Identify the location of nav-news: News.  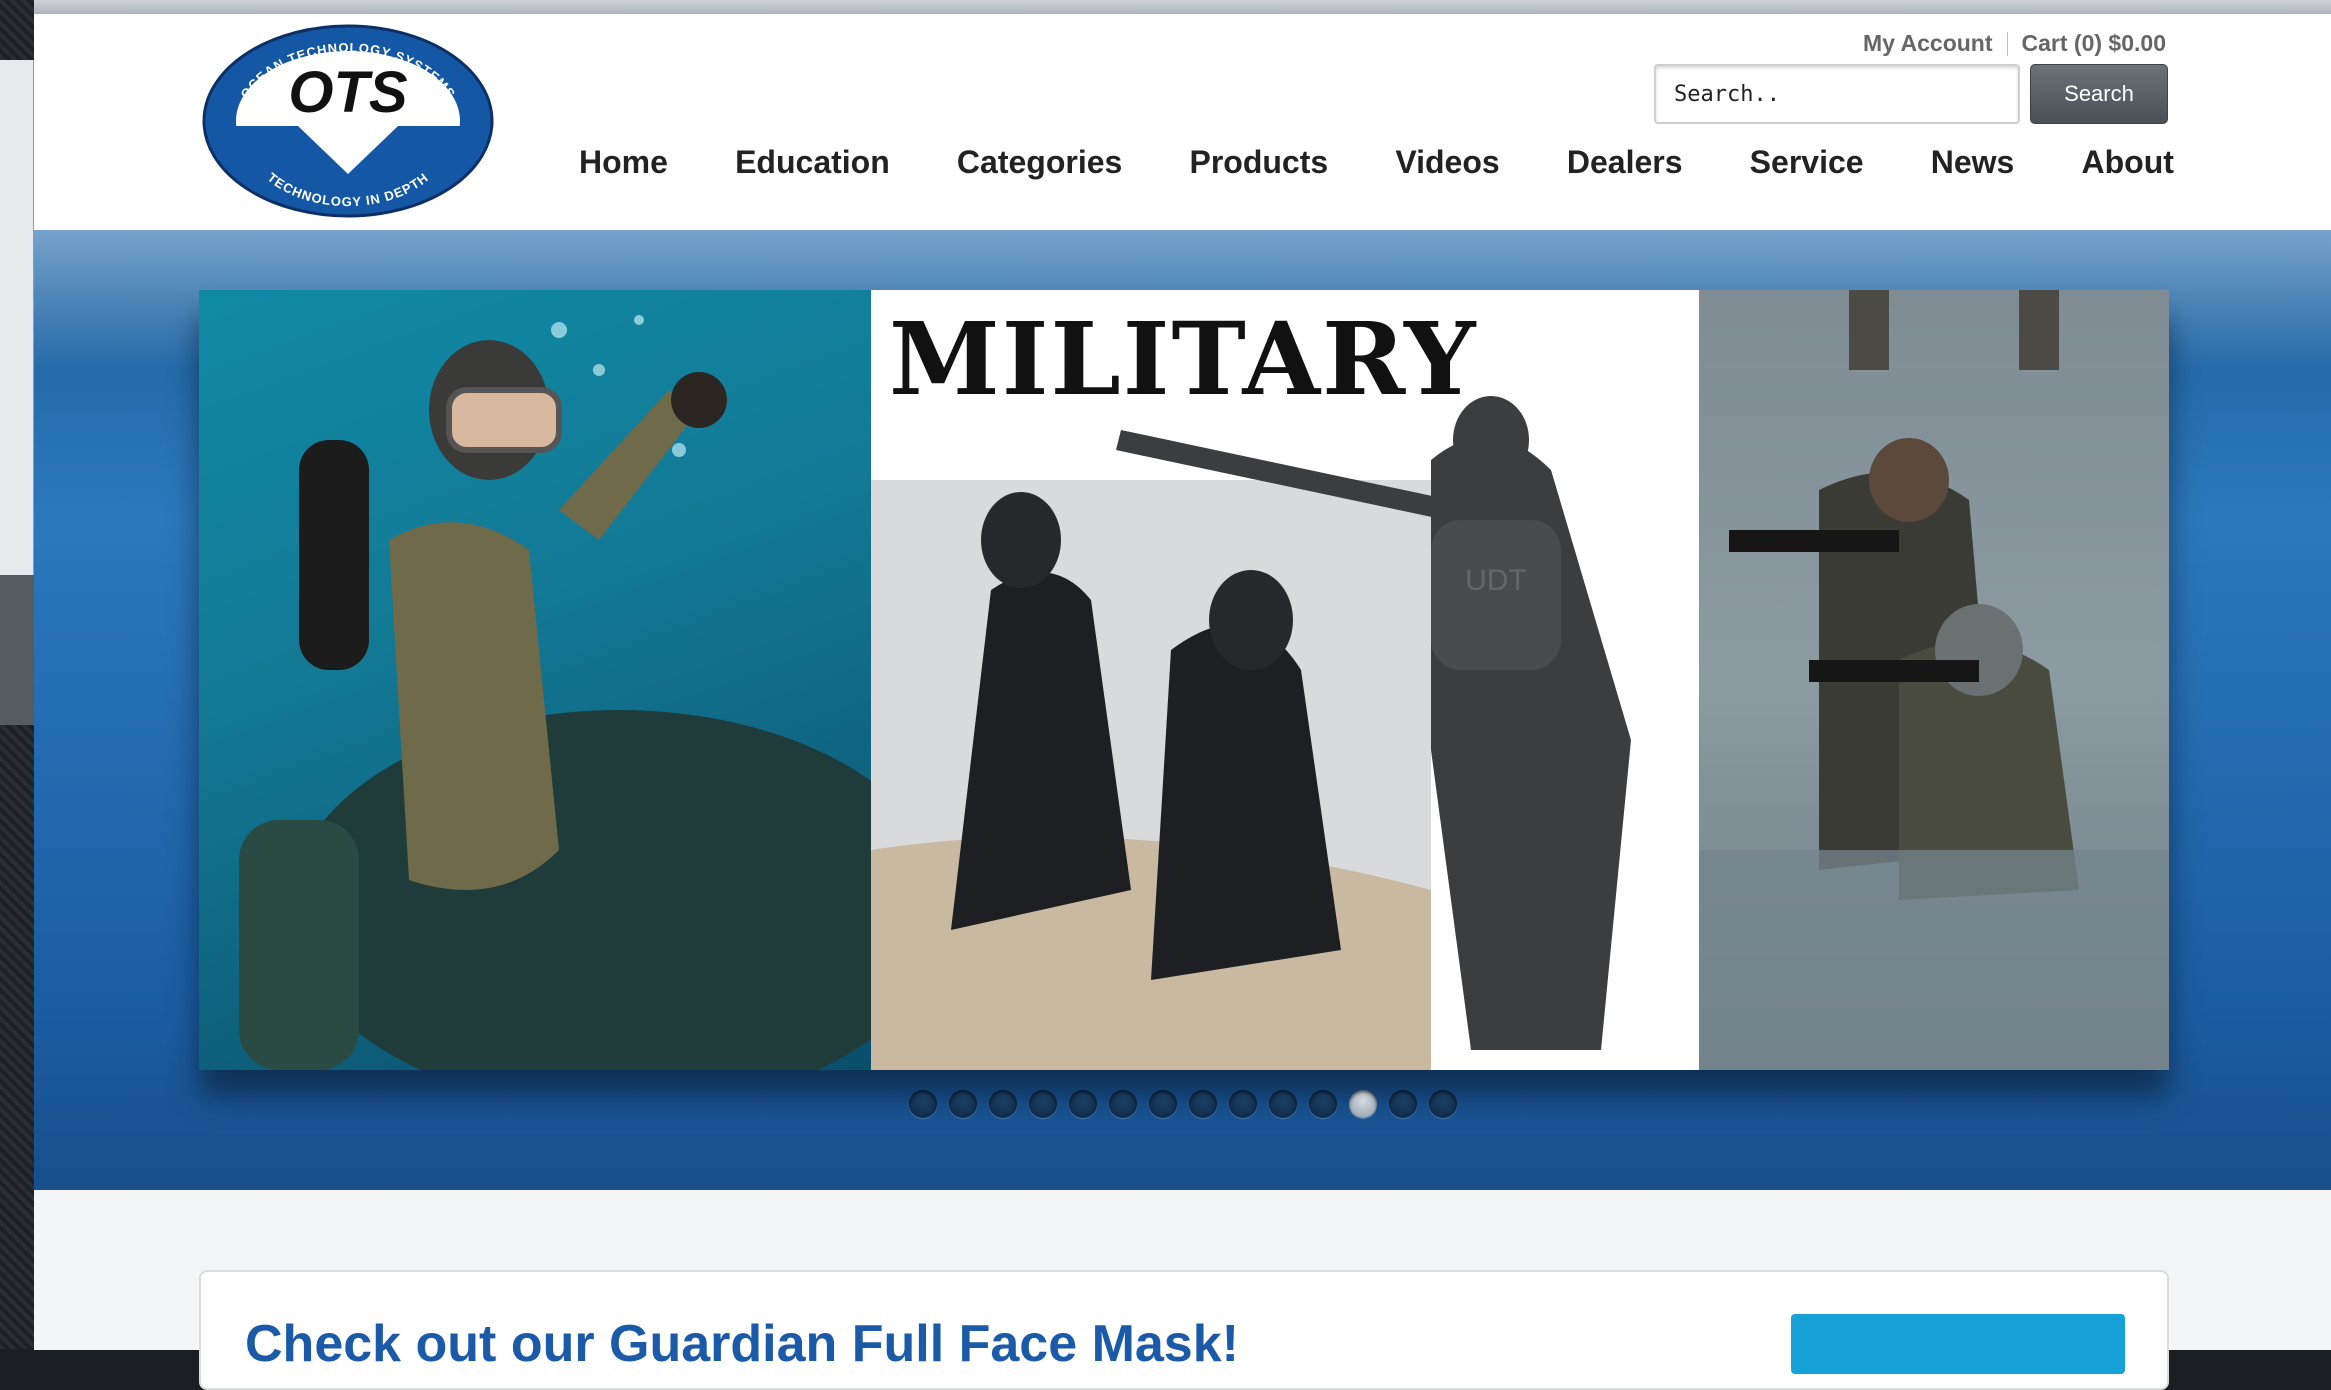
(1973, 162).